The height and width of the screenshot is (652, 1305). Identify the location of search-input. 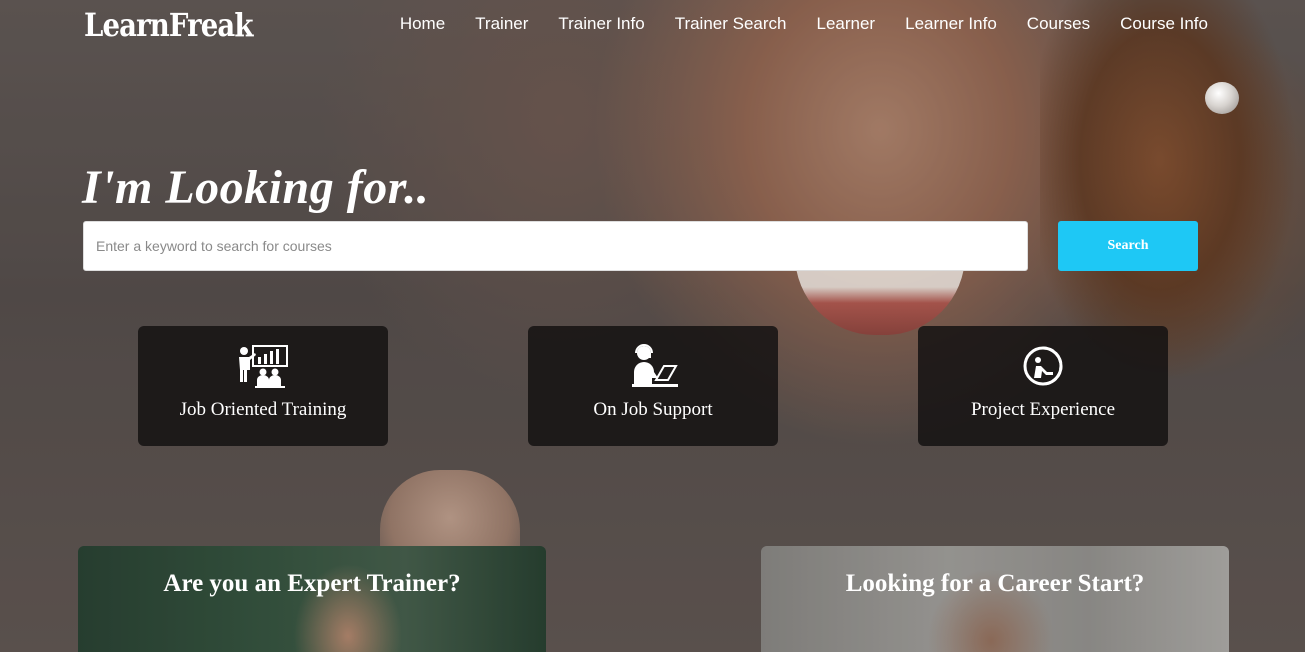
(555, 246).